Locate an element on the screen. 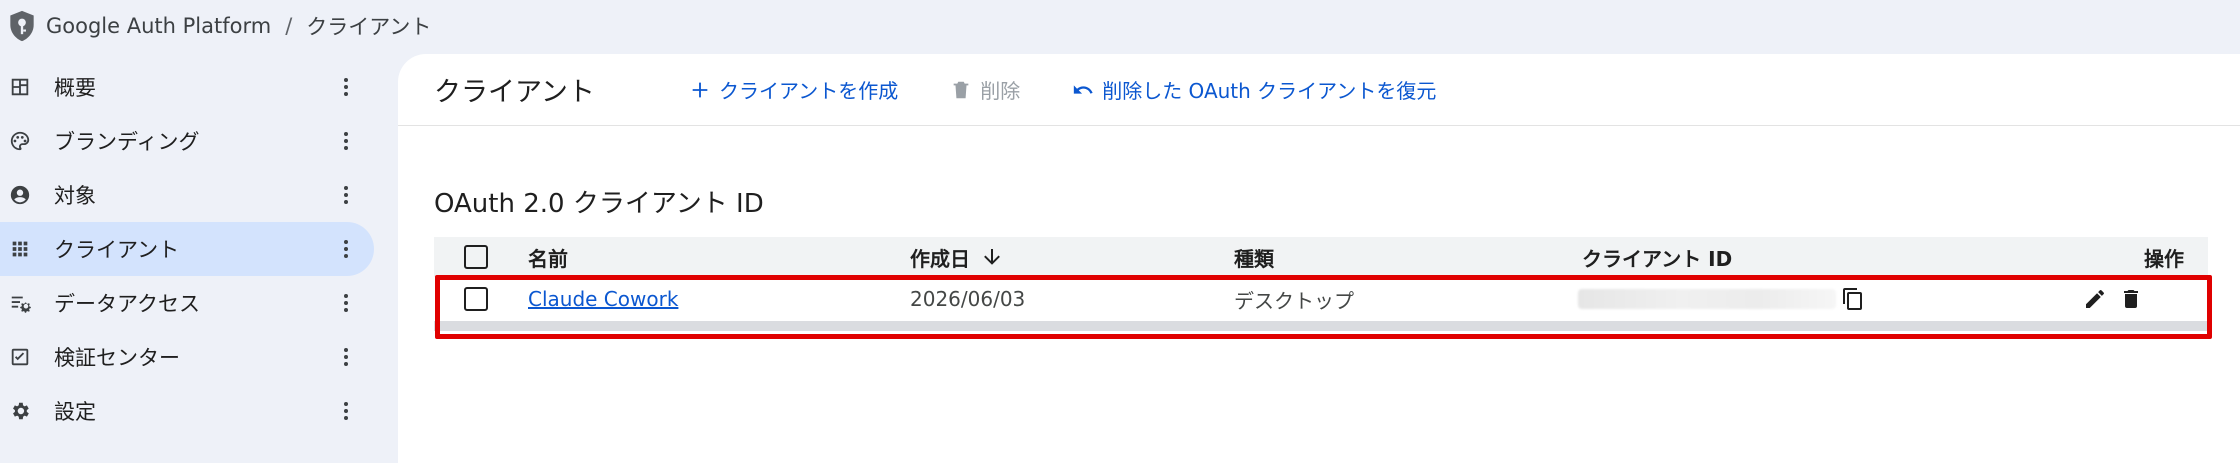 This screenshot has width=2240, height=463. arrow-down-icon is located at coordinates (992, 257).